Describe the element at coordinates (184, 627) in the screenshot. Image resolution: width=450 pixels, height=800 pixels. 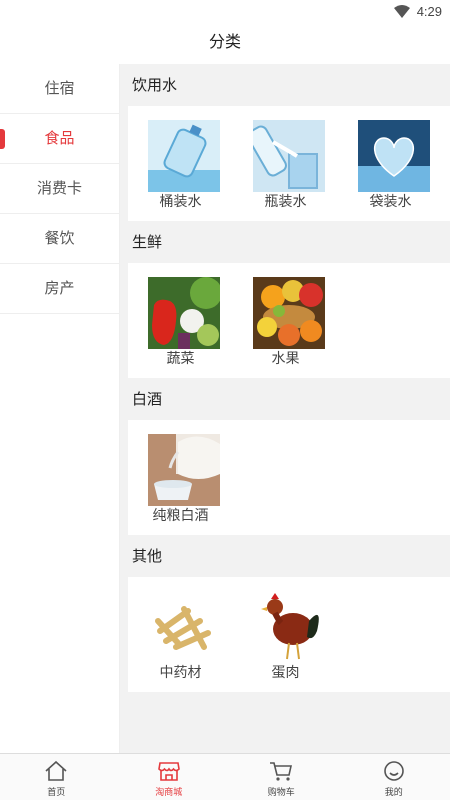
I see `herbal-medicine-image` at that location.